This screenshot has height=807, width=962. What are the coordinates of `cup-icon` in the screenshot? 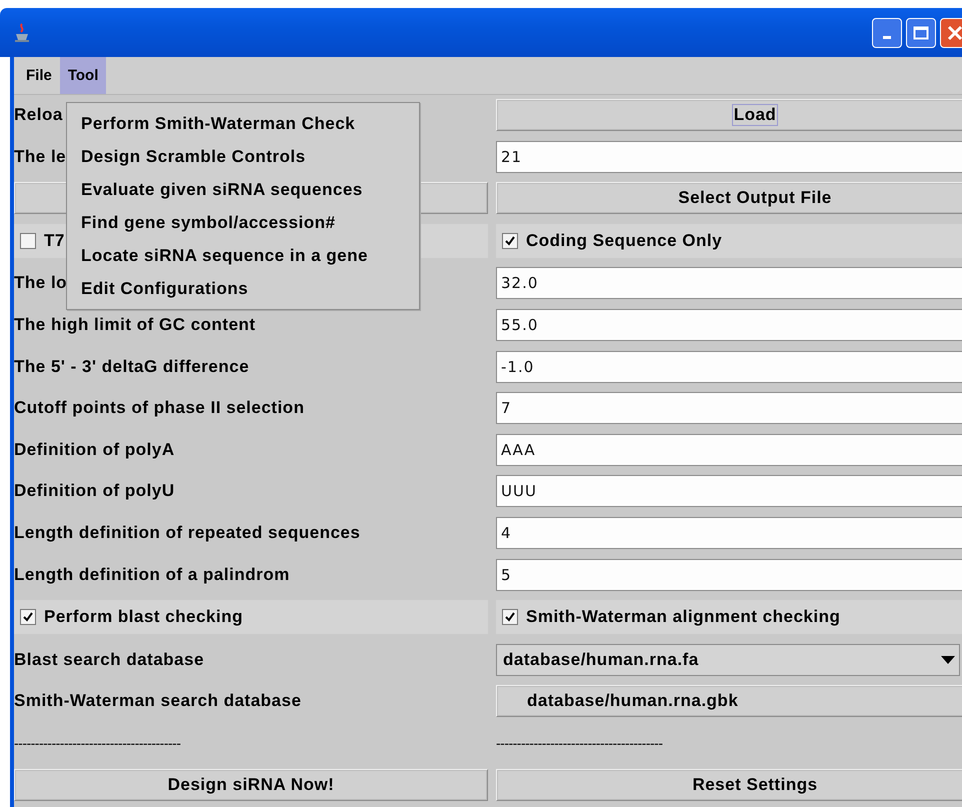 It's located at (22, 32).